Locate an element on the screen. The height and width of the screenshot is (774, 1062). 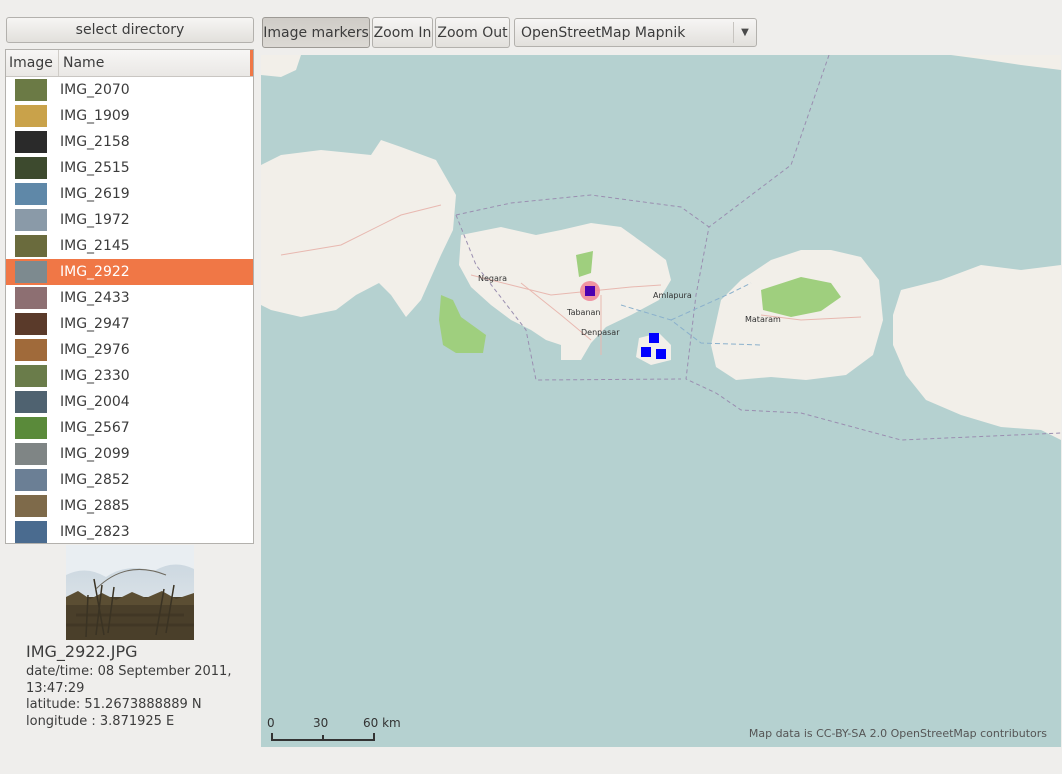
town-amlapura: Amlapura is located at coordinates (672, 295).